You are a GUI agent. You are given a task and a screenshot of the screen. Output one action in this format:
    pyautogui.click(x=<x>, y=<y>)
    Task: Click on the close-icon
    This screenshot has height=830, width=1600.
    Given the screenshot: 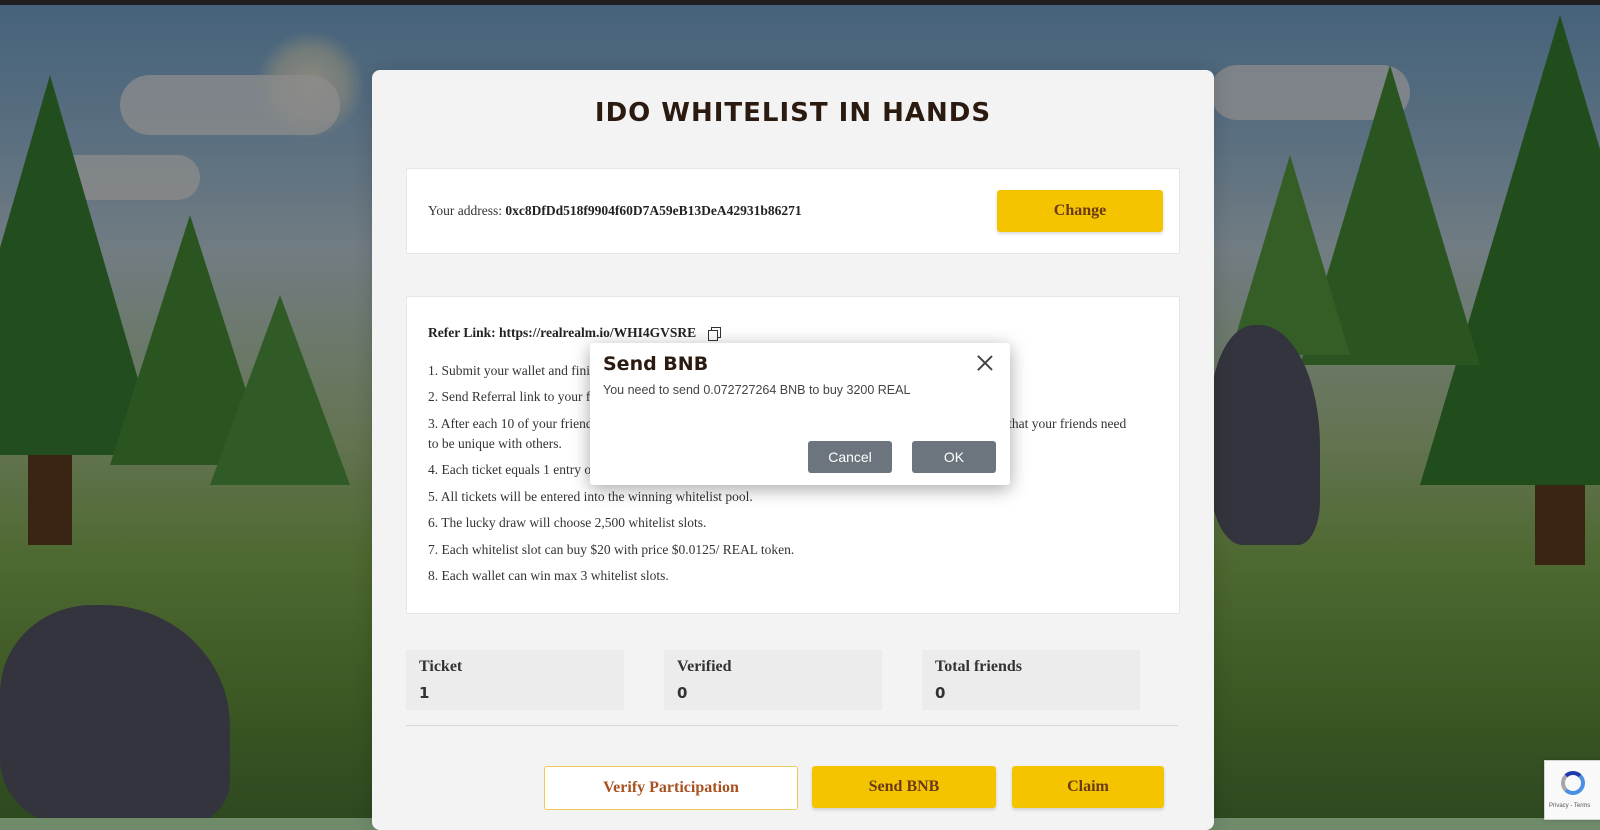 What is the action you would take?
    pyautogui.click(x=985, y=363)
    